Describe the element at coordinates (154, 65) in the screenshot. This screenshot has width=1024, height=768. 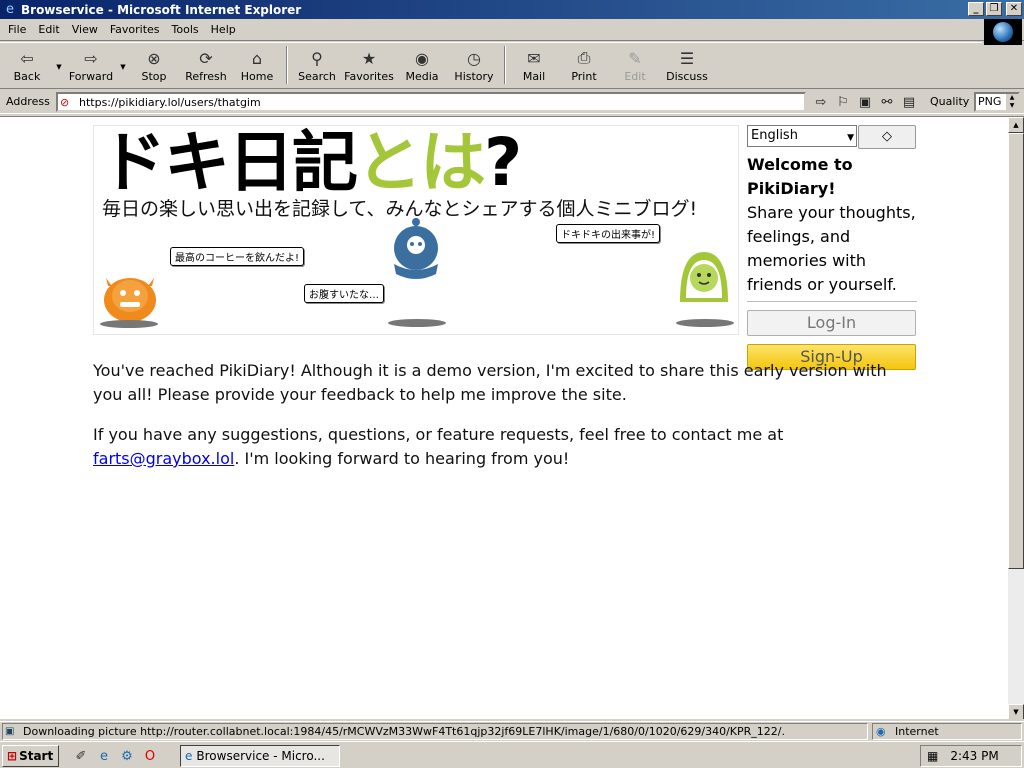
I see `stop-button: ⊗ Stop` at that location.